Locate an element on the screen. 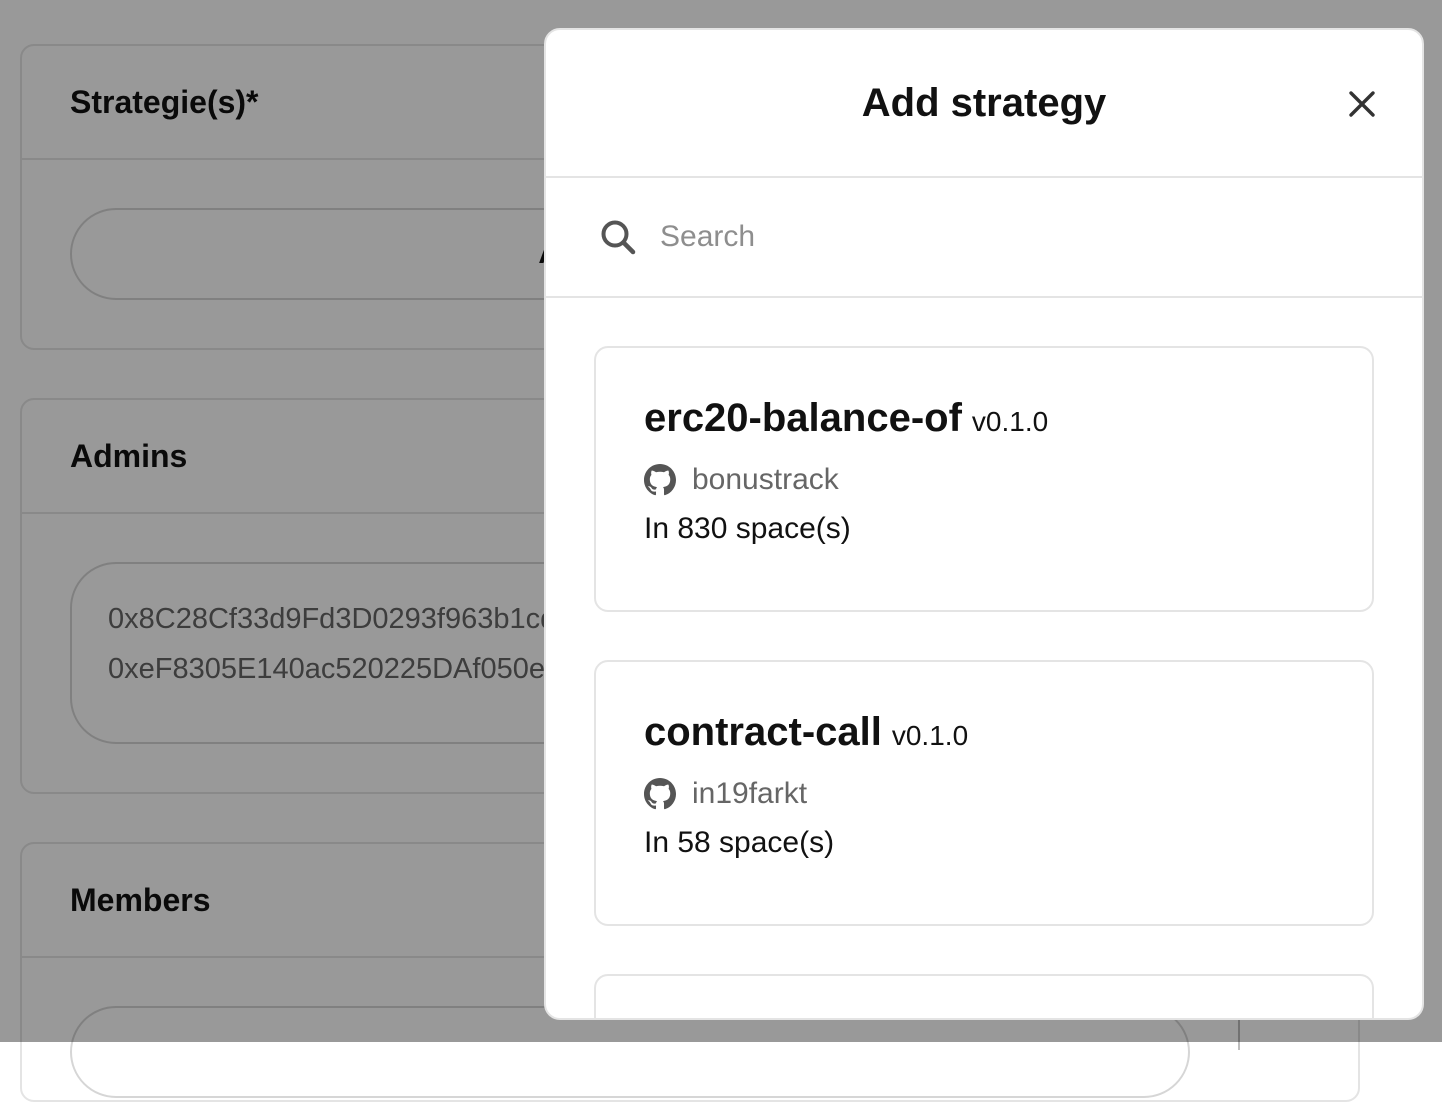  search-input is located at coordinates (990, 237).